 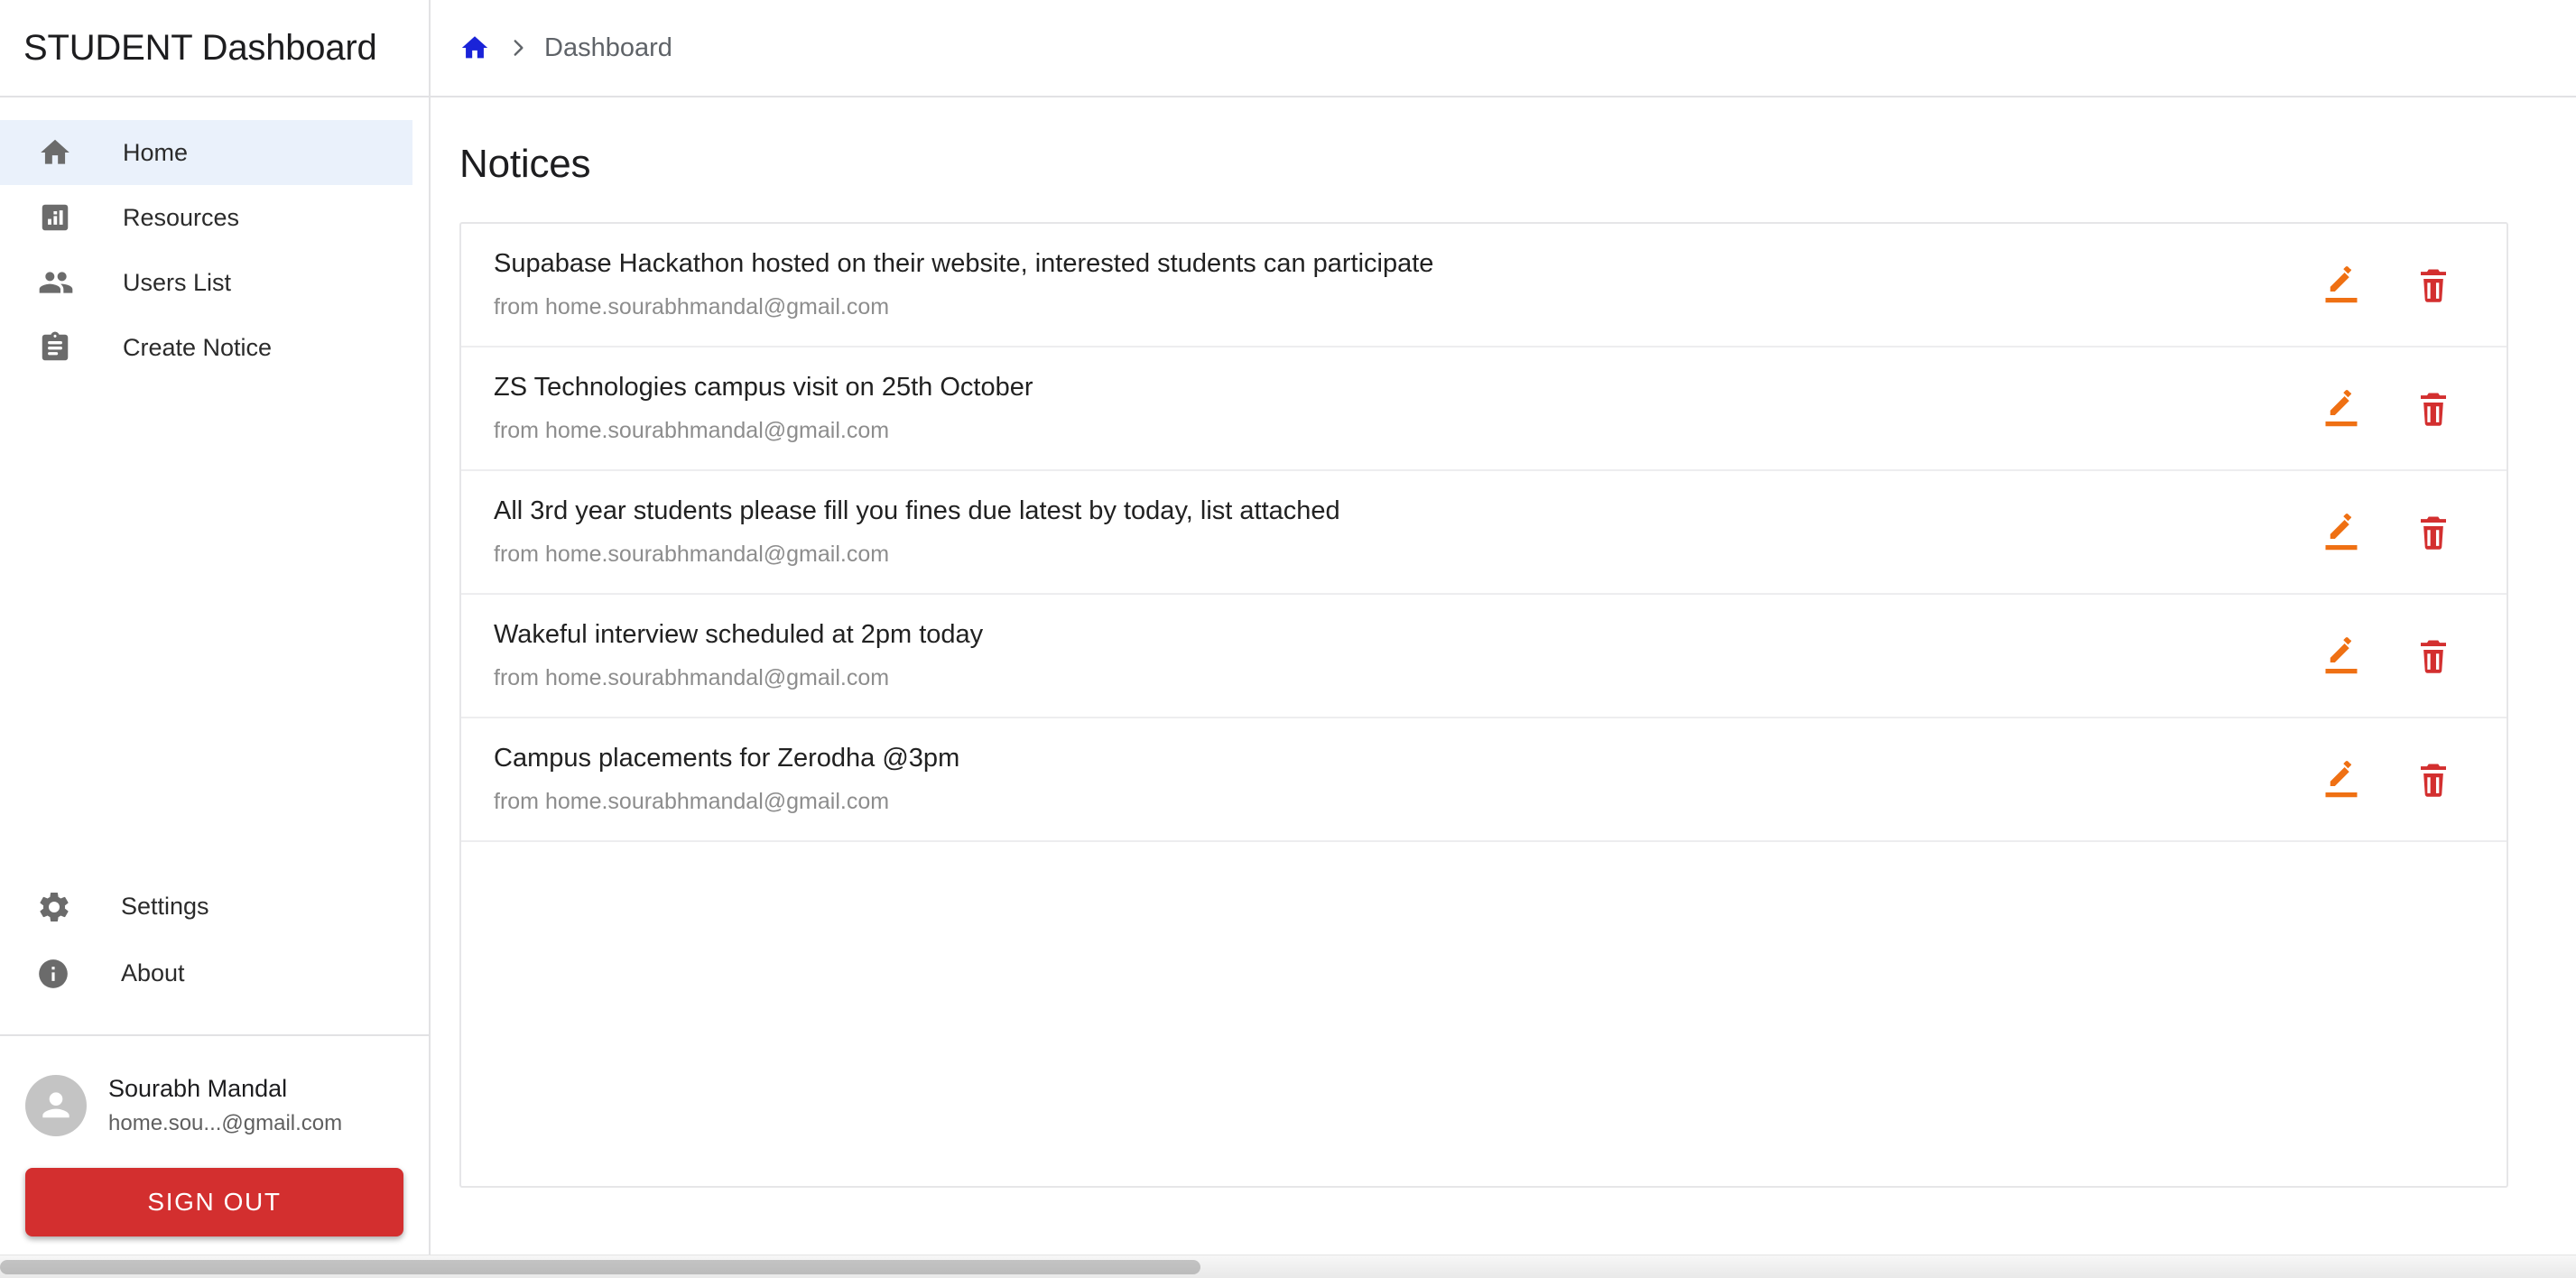 I want to click on horizontal-scrollbar, so click(x=1288, y=1266).